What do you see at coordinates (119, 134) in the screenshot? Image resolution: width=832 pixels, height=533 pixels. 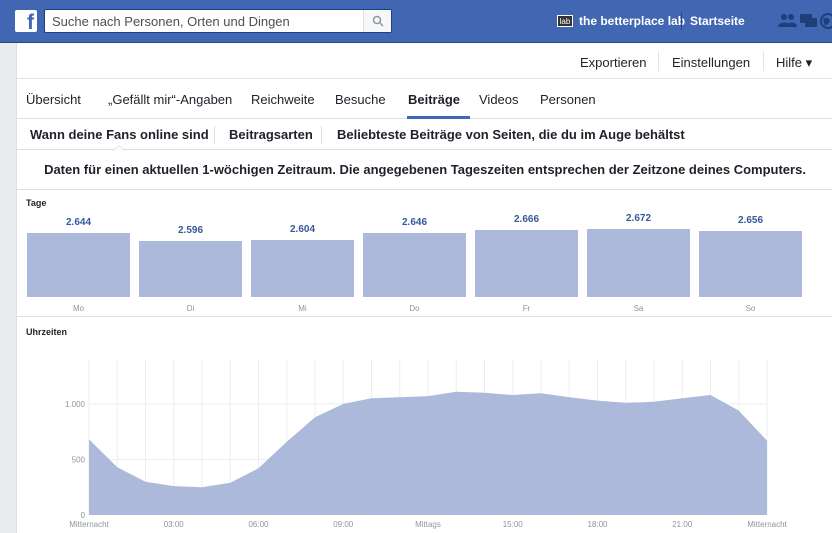 I see `subtab-fans-online: Wann deine Fans online sind` at bounding box center [119, 134].